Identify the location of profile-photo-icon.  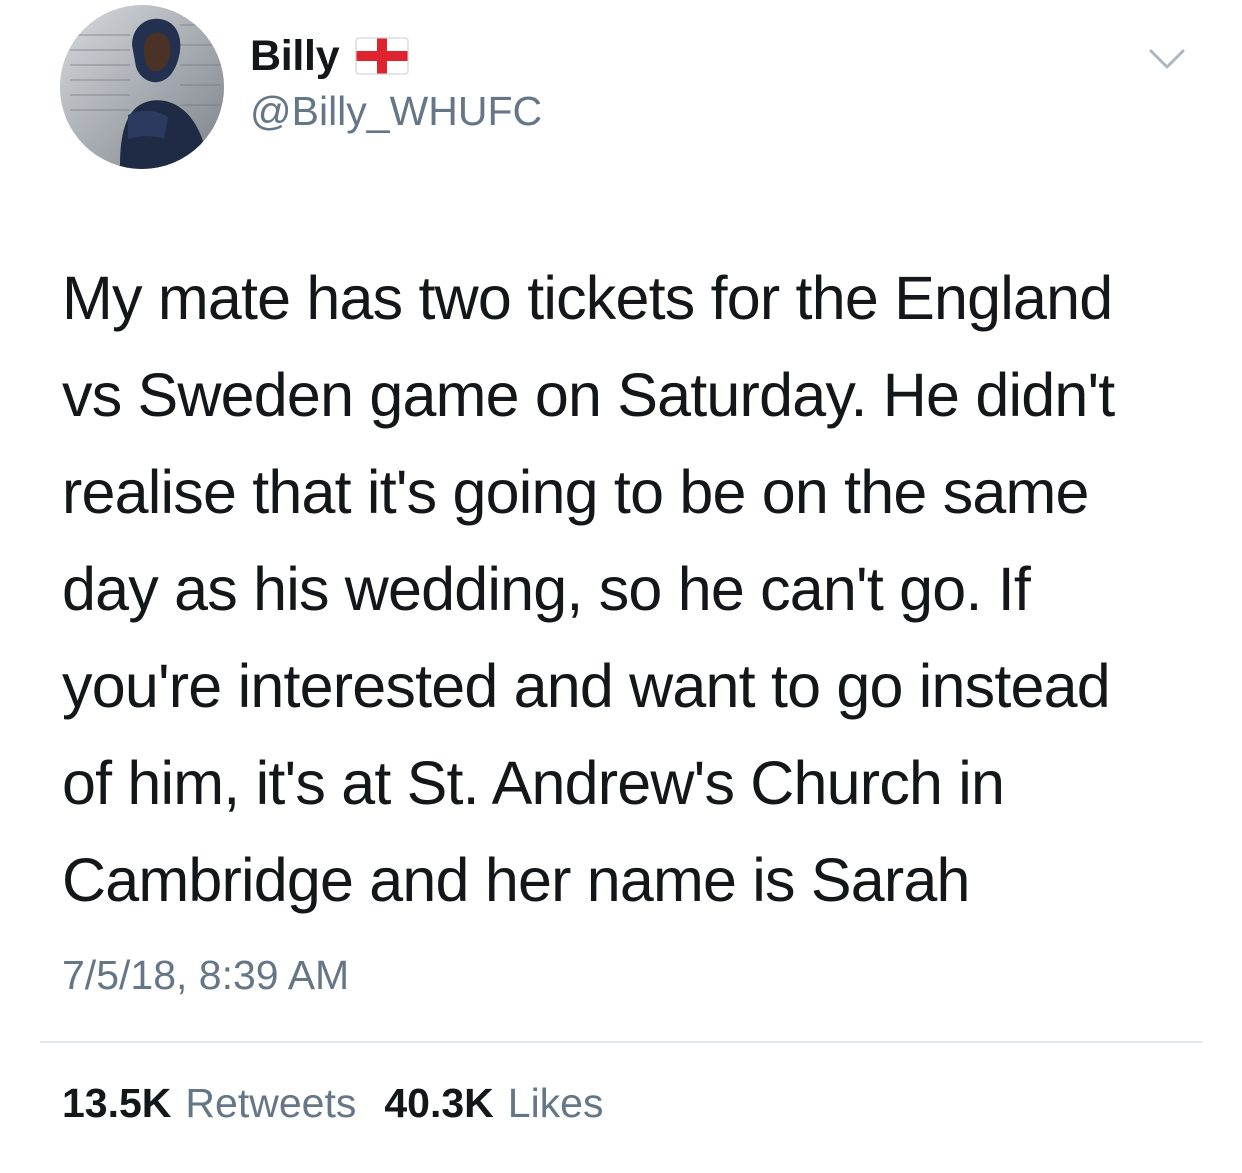
(142, 87).